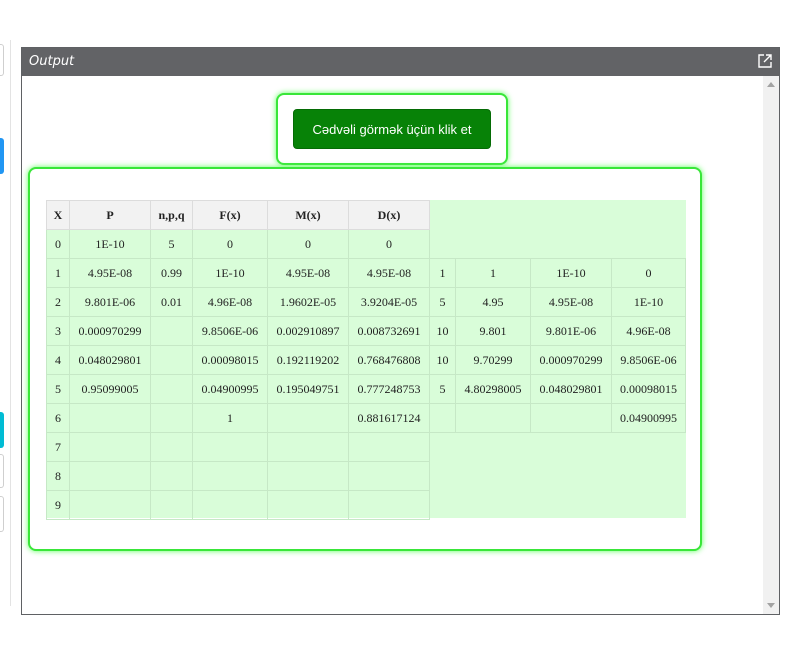 Image resolution: width=795 pixels, height=670 pixels. What do you see at coordinates (765, 61) in the screenshot?
I see `expand-icon` at bounding box center [765, 61].